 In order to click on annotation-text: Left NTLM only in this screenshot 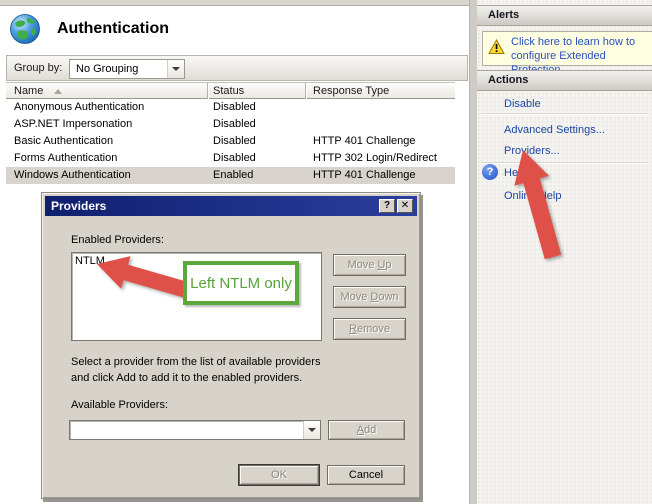, I will do `click(241, 283)`.